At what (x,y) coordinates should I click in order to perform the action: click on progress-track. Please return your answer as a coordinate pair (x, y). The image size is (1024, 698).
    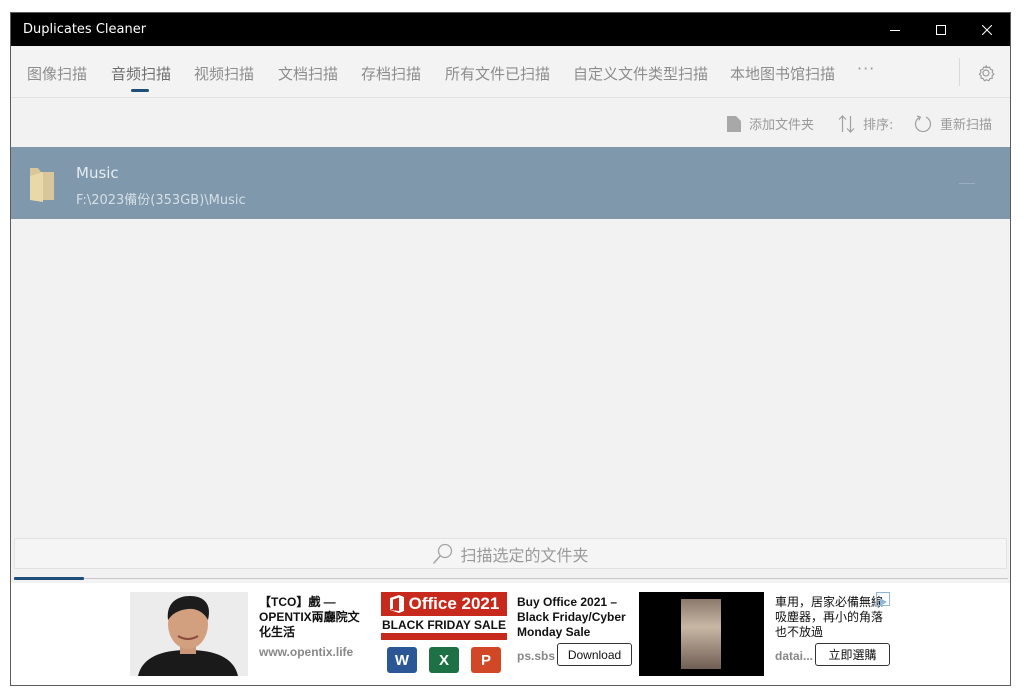
    Looking at the image, I should click on (511, 578).